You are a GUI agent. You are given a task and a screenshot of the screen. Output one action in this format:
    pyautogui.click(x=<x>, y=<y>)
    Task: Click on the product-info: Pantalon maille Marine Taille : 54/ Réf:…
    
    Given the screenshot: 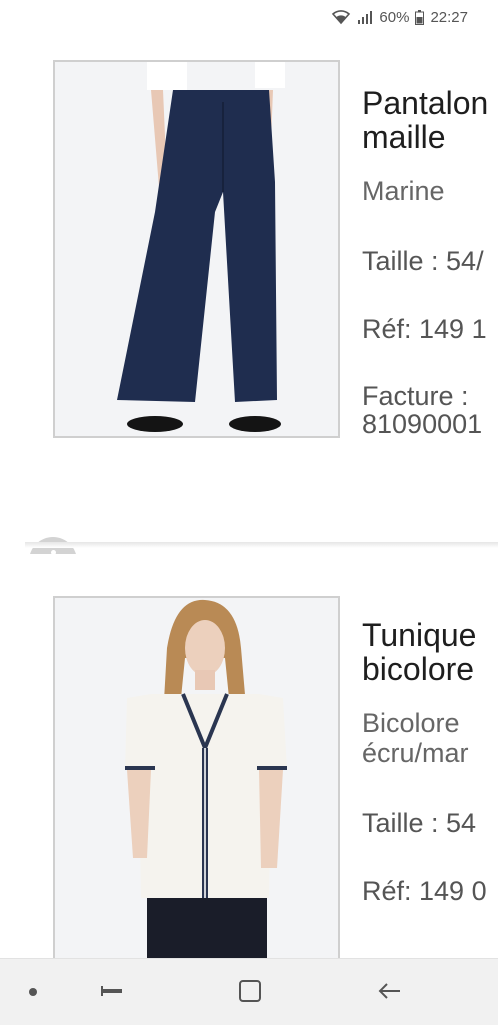 What is the action you would take?
    pyautogui.click(x=425, y=262)
    